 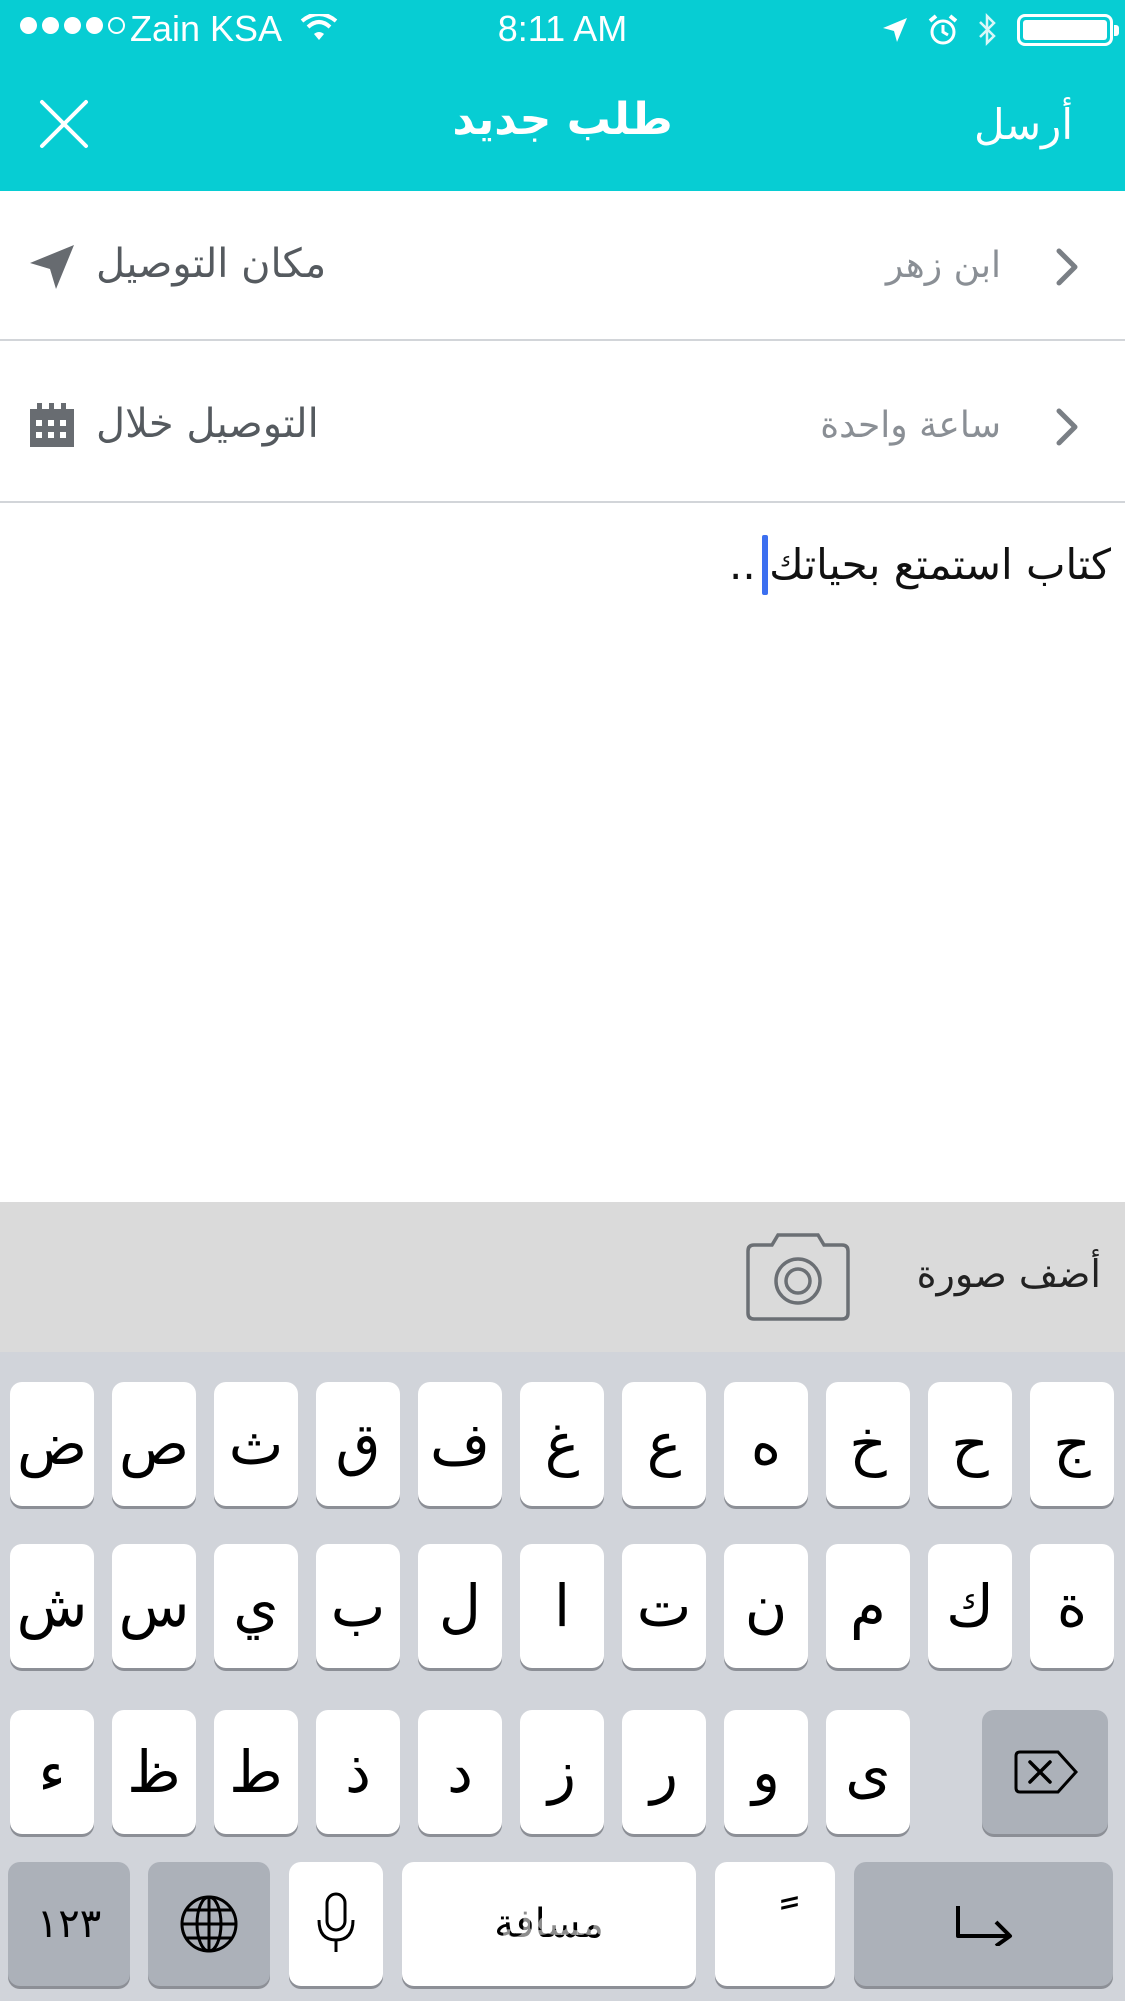 What do you see at coordinates (562, 1772) in the screenshot?
I see `key-4: ز` at bounding box center [562, 1772].